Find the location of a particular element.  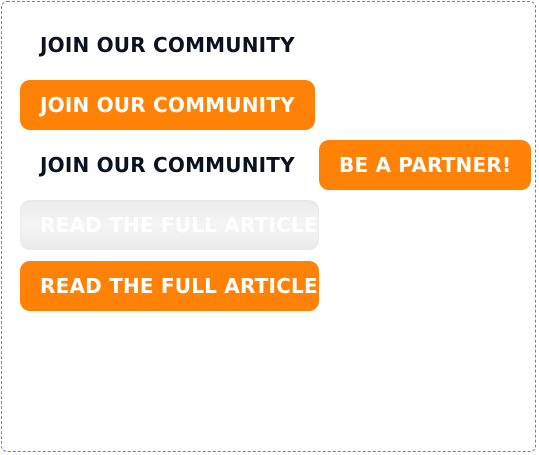

read-full-article-disabled-button: READ THE FULL ARTICLE is located at coordinates (169, 225).